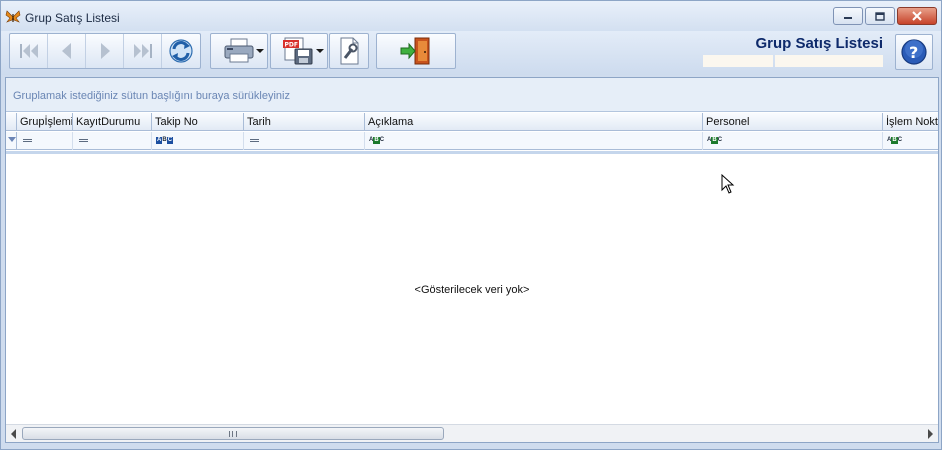 The width and height of the screenshot is (942, 450). I want to click on filter-cell-tarih, so click(304, 141).